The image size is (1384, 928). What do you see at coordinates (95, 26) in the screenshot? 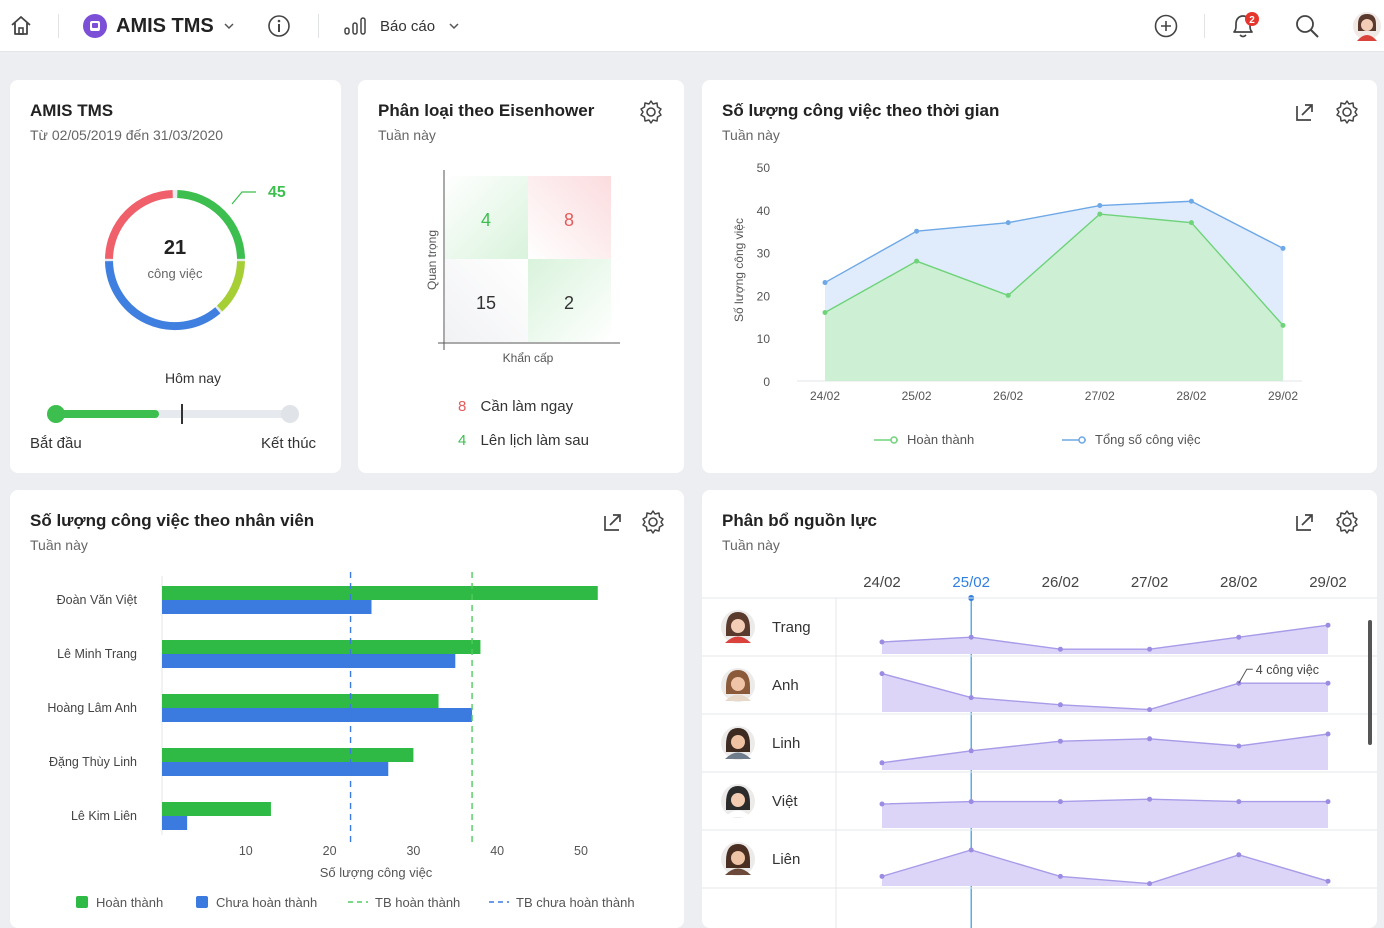
I see `app-logo-icon` at bounding box center [95, 26].